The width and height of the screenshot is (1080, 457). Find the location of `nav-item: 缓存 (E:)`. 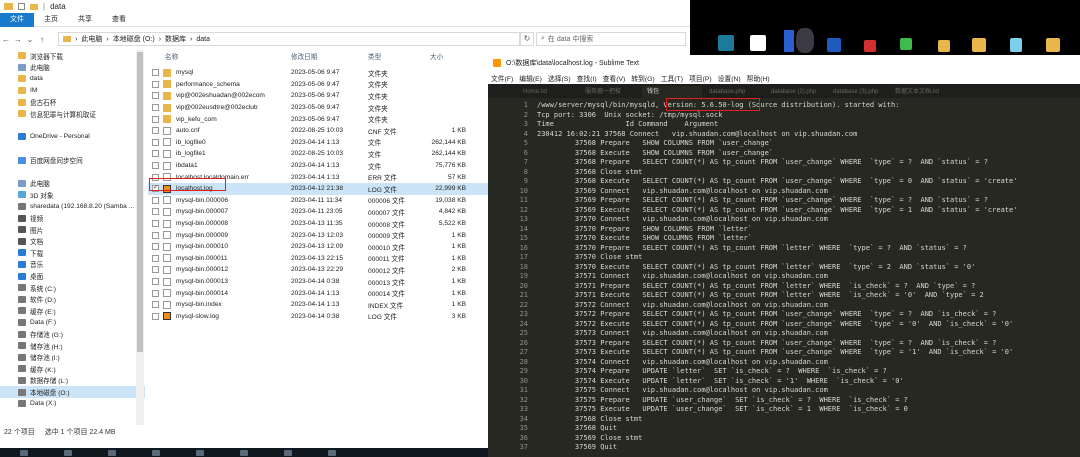

nav-item: 缓存 (E:) is located at coordinates (72, 311).